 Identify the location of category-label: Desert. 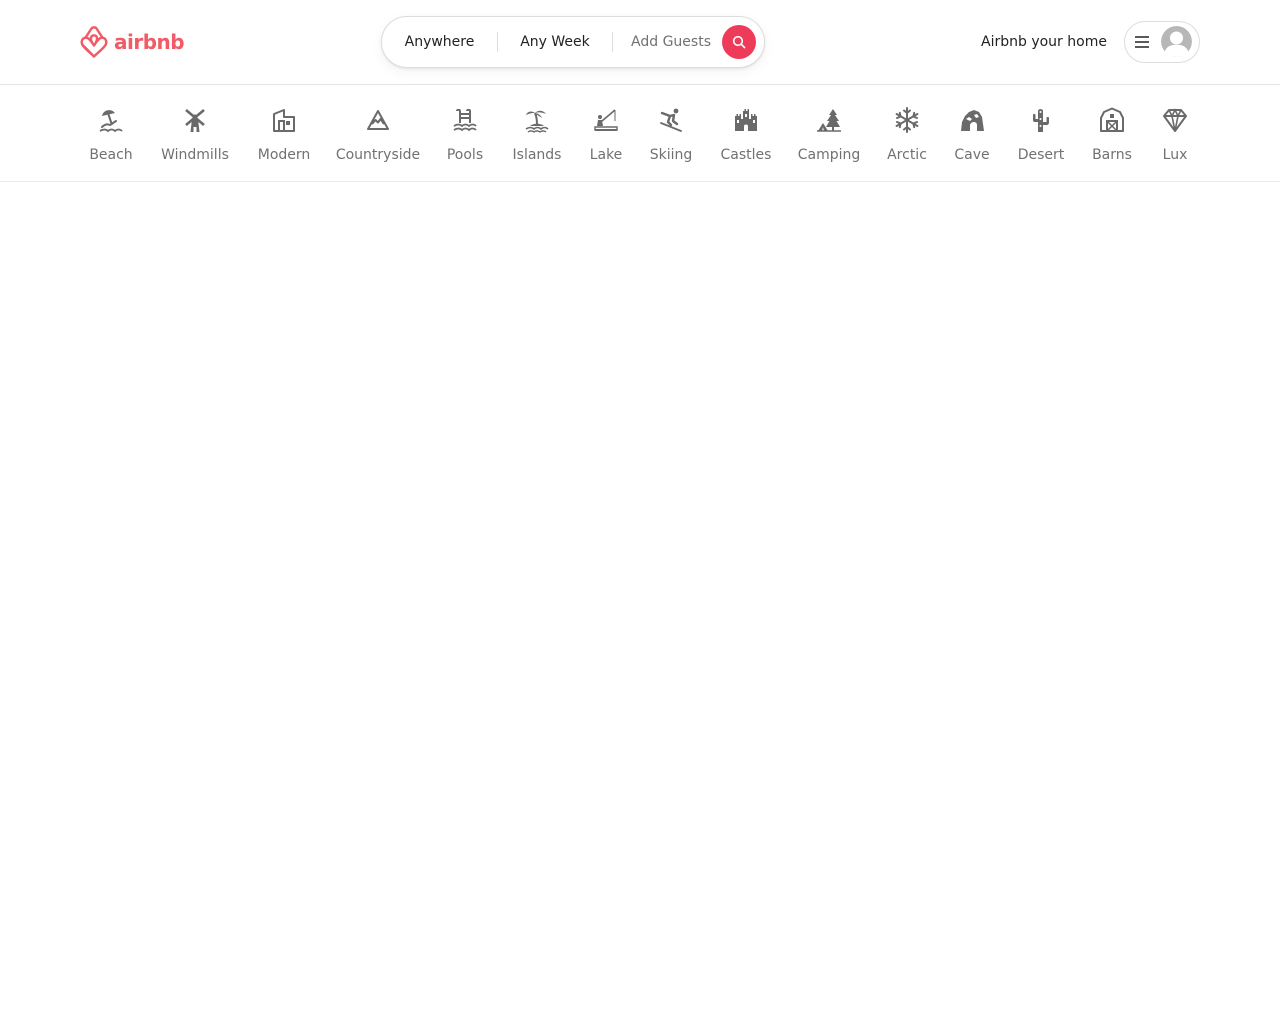
(1041, 155).